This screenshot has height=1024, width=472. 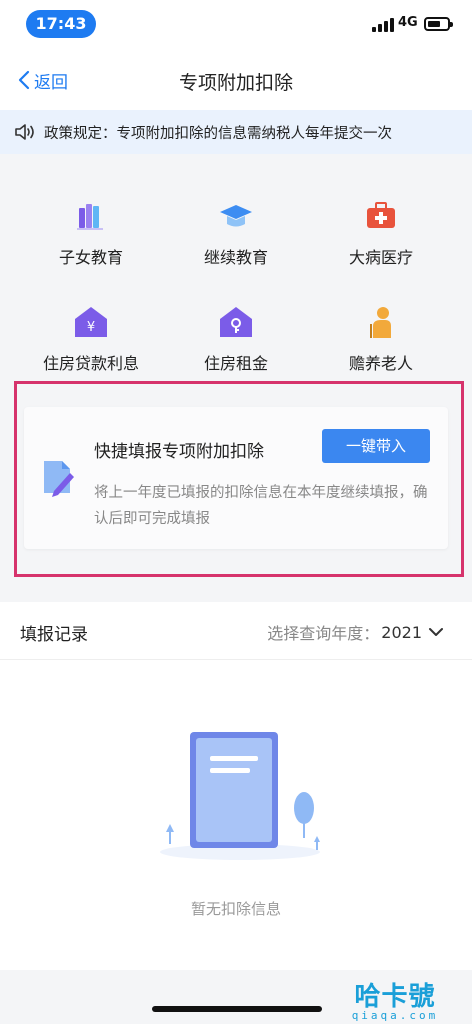 What do you see at coordinates (59, 478) in the screenshot?
I see `edit-document-icon` at bounding box center [59, 478].